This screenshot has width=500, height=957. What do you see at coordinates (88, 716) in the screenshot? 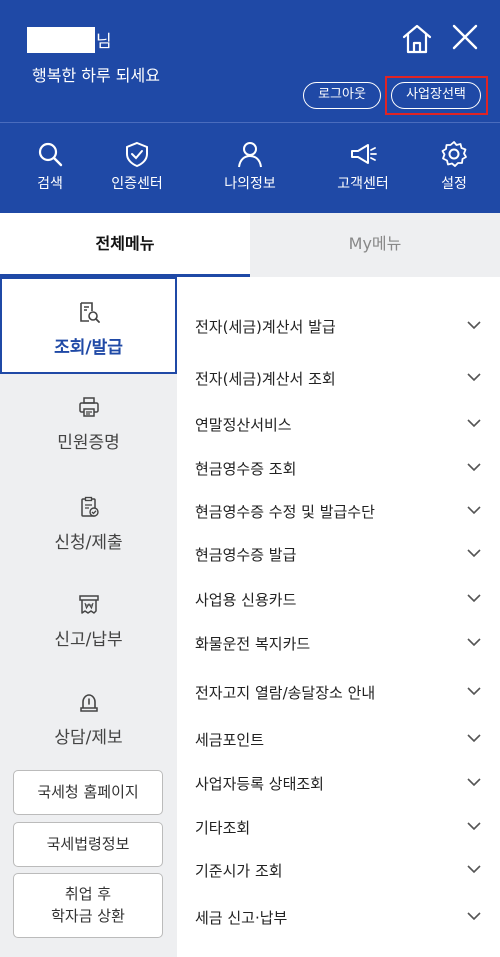
I see `category-consult-report: 상담/제보` at bounding box center [88, 716].